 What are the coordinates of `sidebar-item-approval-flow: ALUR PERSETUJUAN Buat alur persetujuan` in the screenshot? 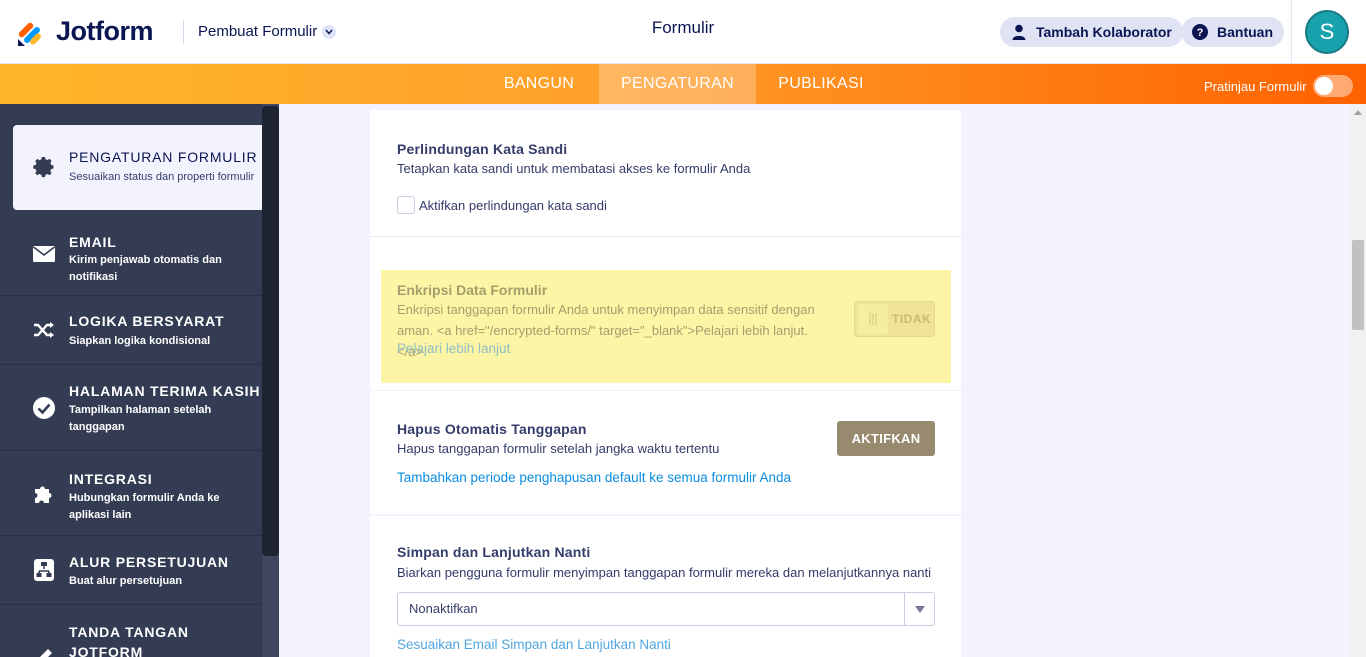 It's located at (131, 570).